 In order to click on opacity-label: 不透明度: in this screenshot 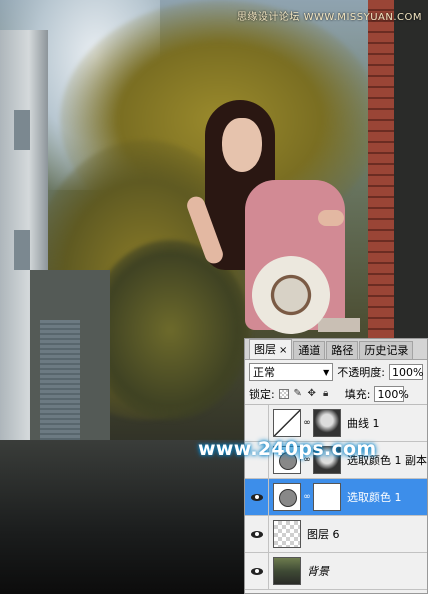, I will do `click(361, 372)`.